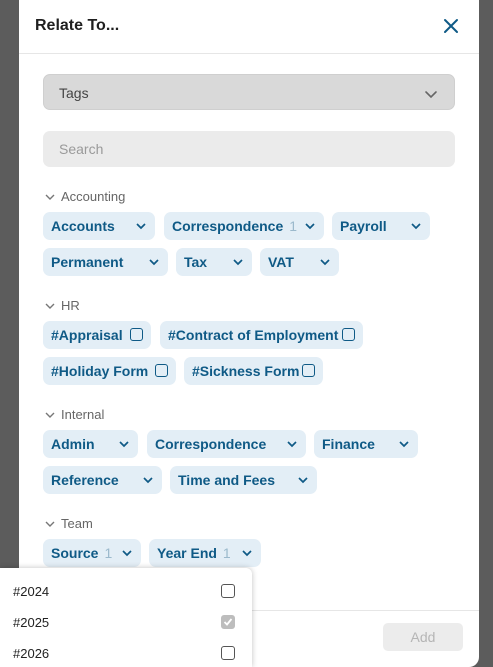  I want to click on group-title: Internal, so click(83, 414).